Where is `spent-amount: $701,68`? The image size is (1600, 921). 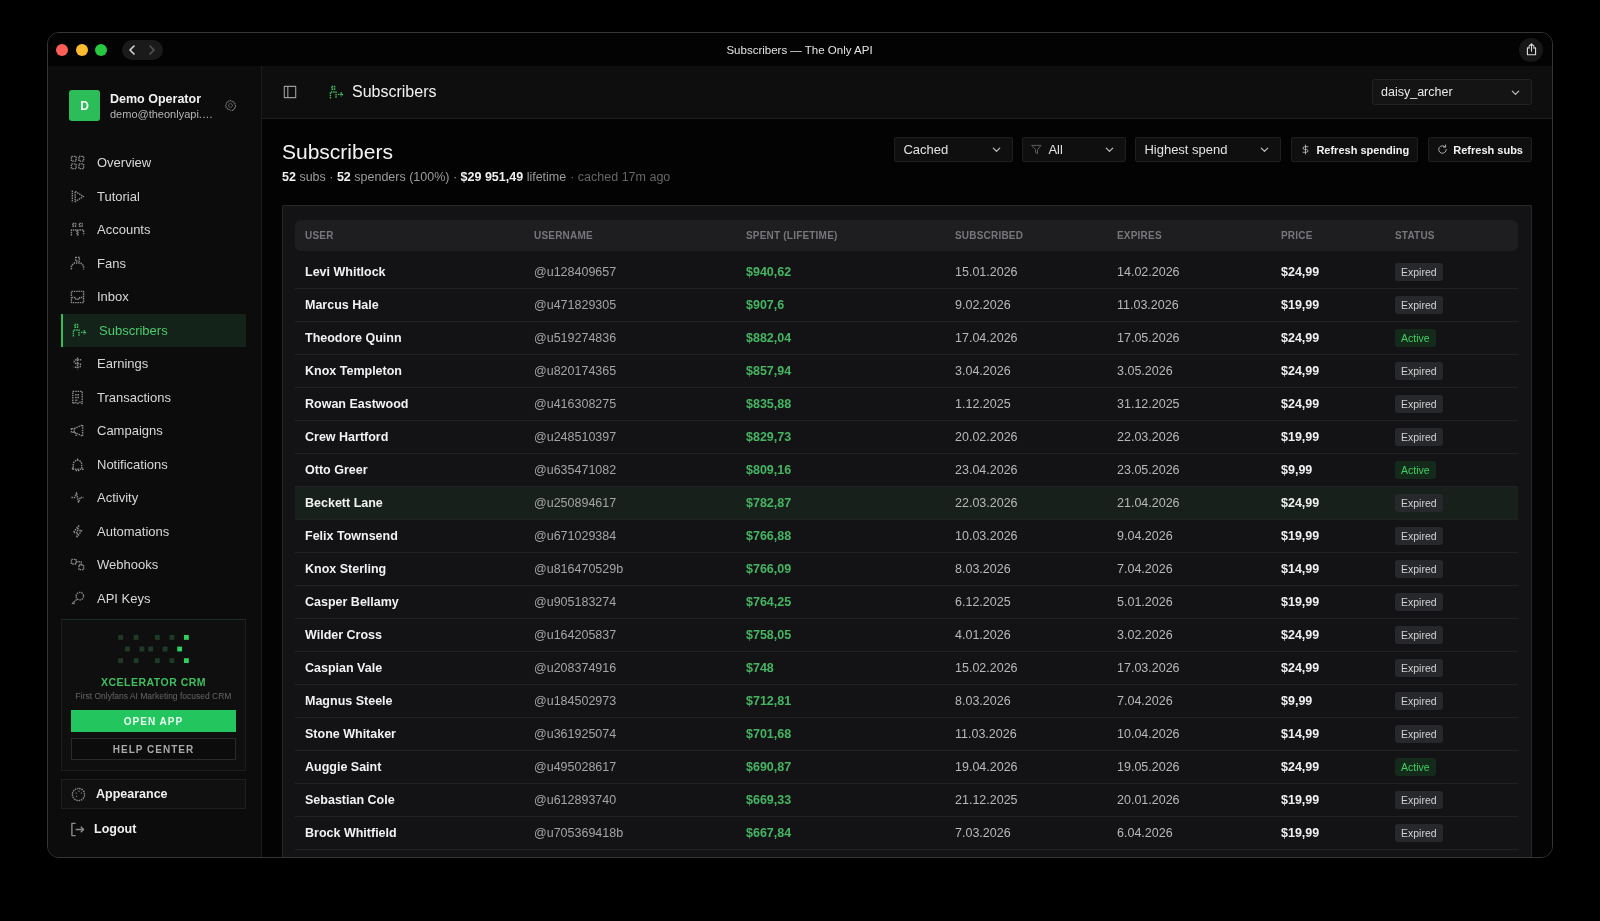
spent-amount: $701,68 is located at coordinates (769, 734).